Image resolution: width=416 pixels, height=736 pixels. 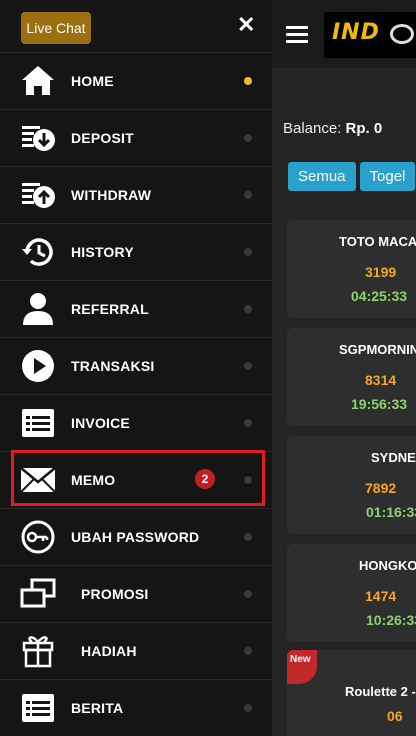 I want to click on sidebar-header: Live Chat ✕, so click(x=136, y=26).